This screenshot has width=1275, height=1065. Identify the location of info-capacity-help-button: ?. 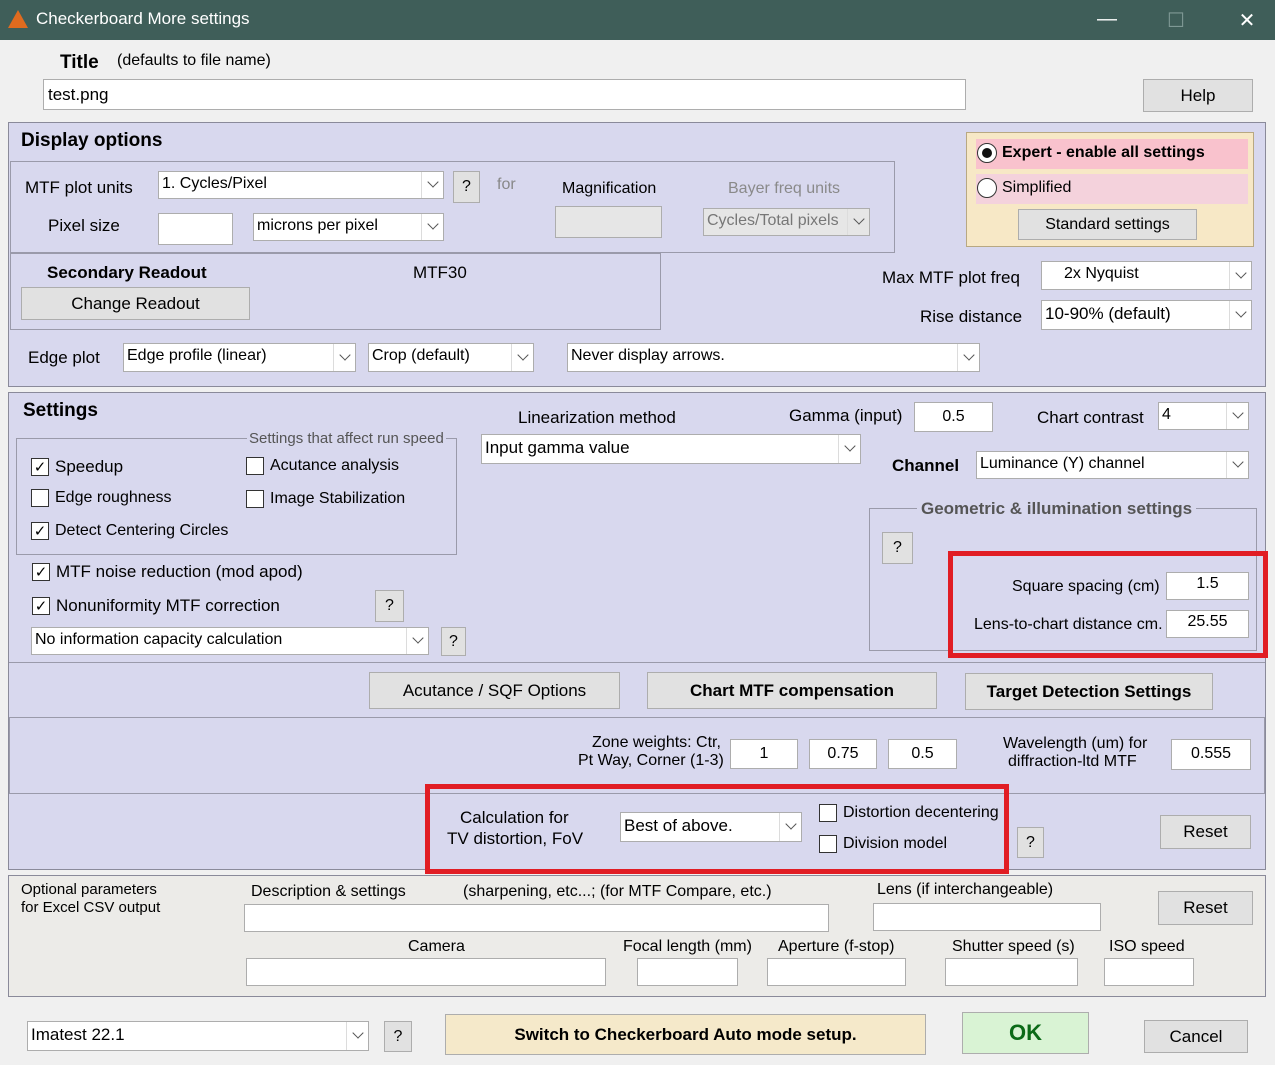
(453, 641).